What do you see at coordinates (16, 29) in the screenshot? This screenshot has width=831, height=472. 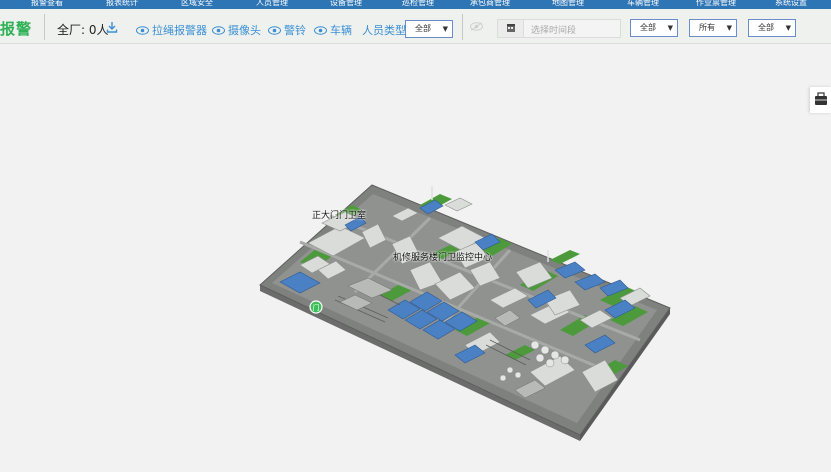 I see `alarm-title: 报警` at bounding box center [16, 29].